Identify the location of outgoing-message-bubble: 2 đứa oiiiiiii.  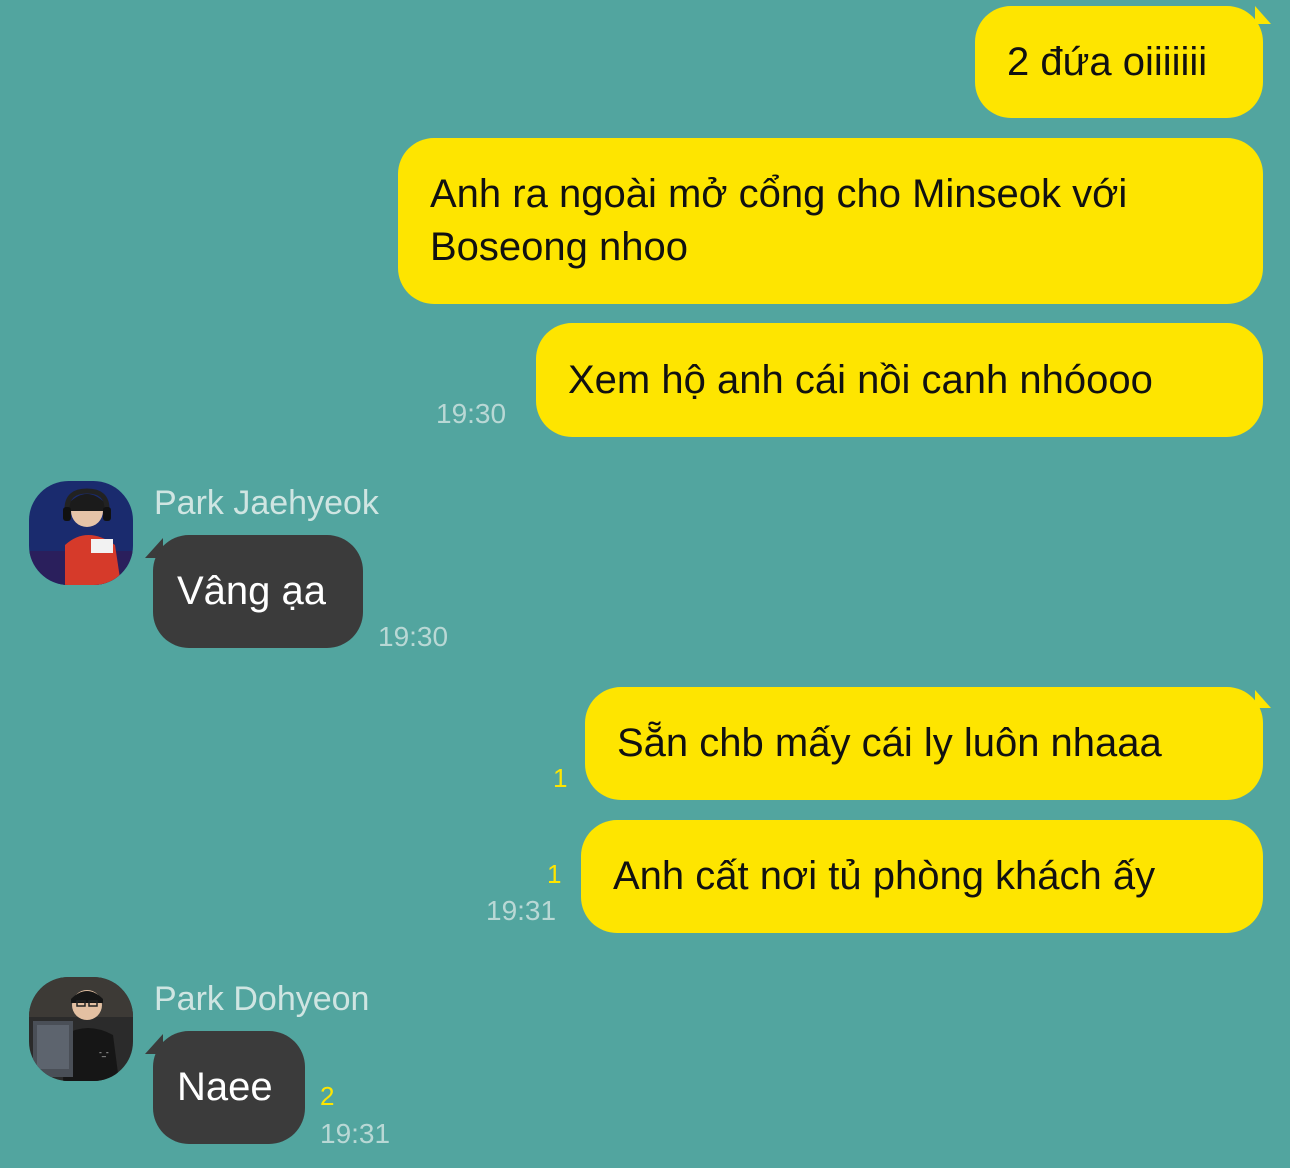
(1119, 62).